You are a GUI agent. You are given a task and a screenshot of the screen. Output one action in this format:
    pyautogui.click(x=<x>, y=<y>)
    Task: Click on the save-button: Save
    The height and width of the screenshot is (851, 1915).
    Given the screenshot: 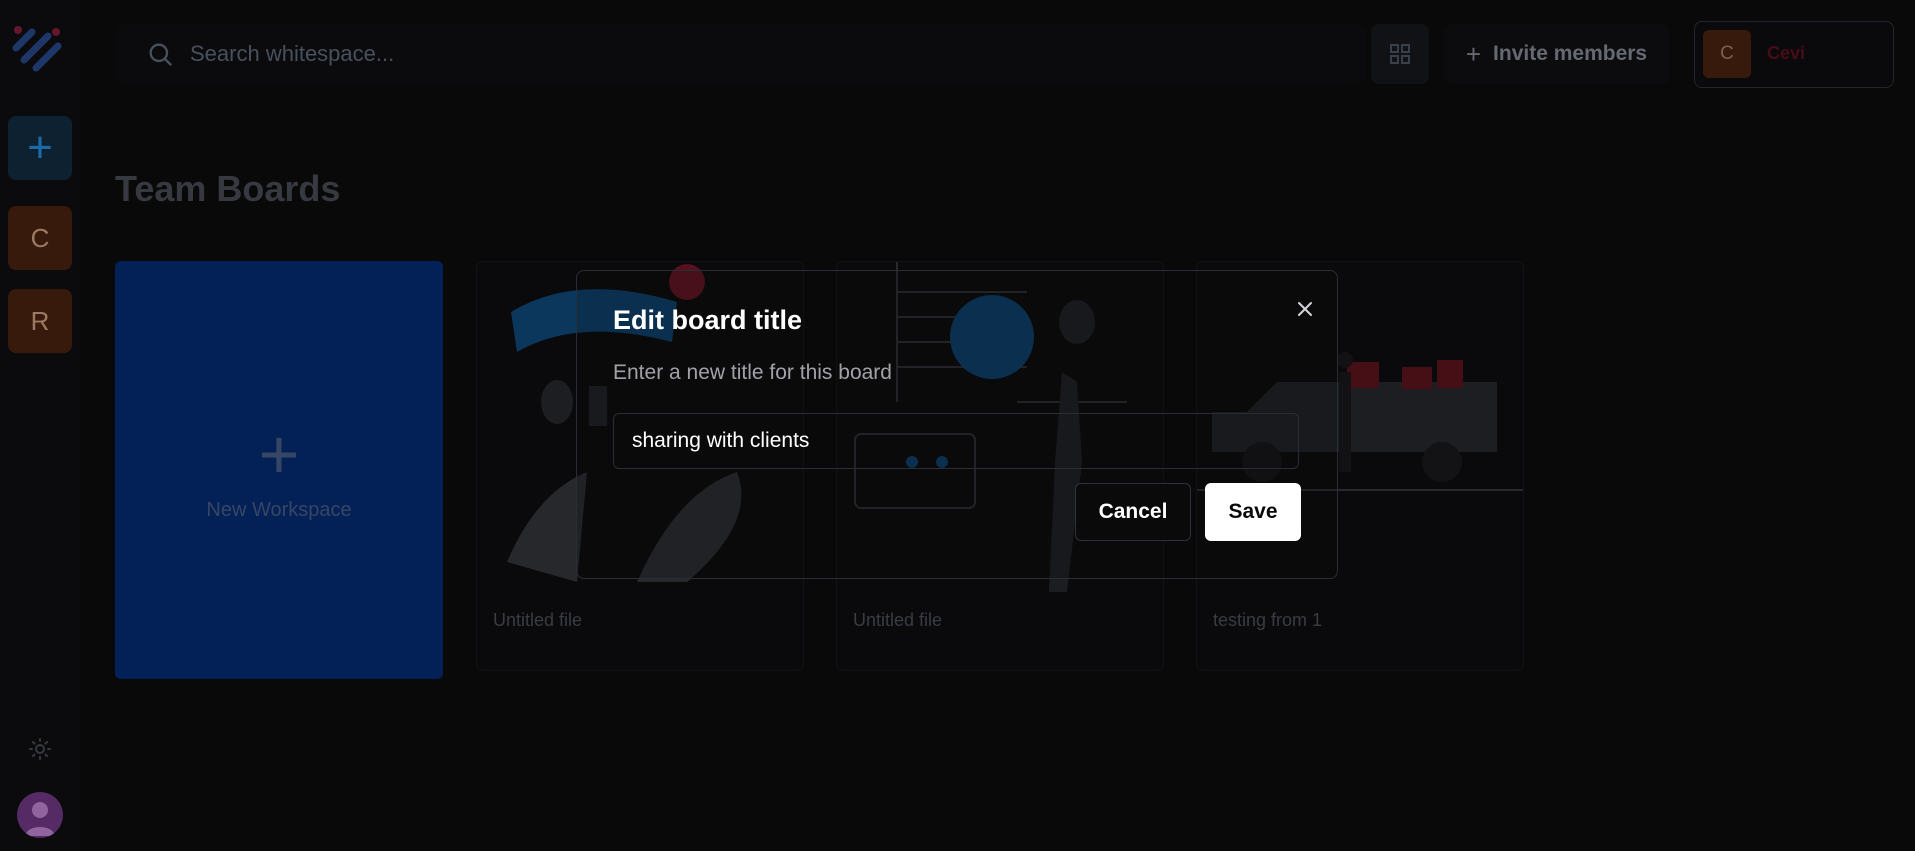 What is the action you would take?
    pyautogui.click(x=1253, y=512)
    